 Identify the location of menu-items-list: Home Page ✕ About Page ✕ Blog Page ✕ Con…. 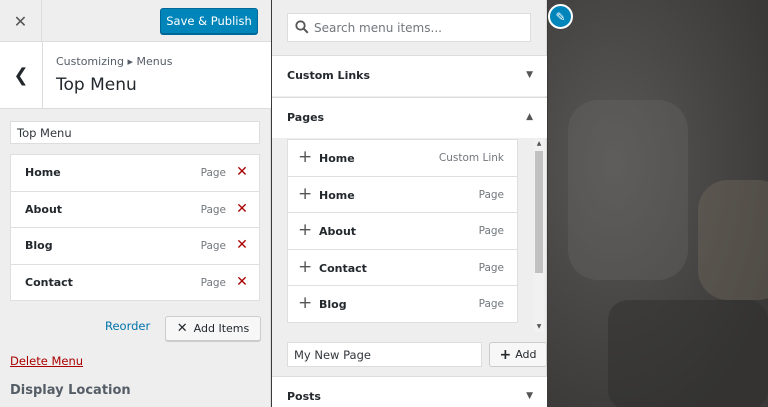
(135, 227).